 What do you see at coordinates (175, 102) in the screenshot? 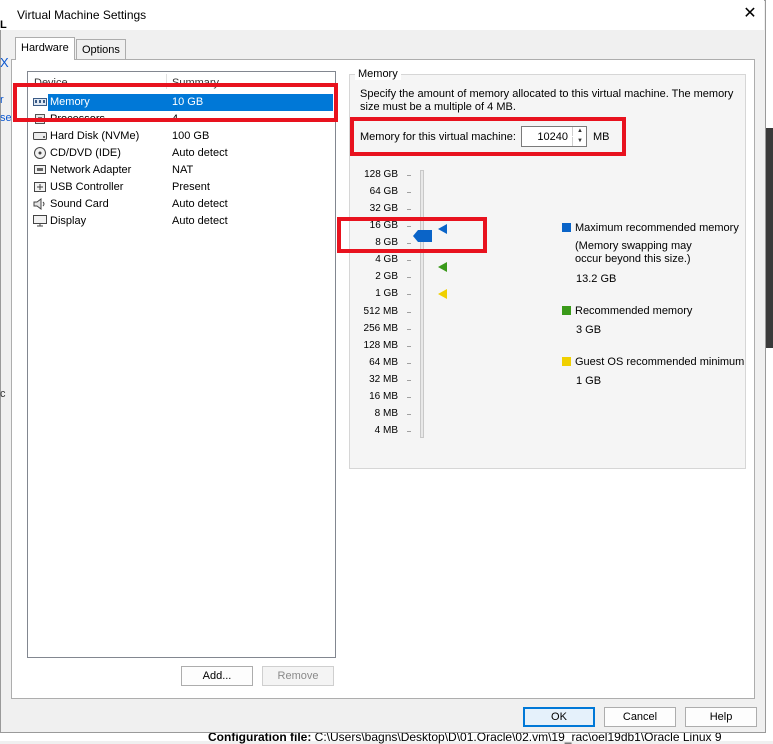
I see `annotation-box-memory-row` at bounding box center [175, 102].